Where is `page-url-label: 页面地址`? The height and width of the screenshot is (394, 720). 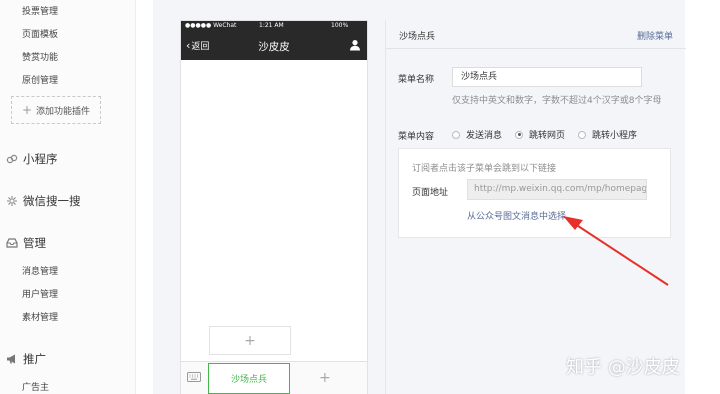 page-url-label: 页面地址 is located at coordinates (430, 193).